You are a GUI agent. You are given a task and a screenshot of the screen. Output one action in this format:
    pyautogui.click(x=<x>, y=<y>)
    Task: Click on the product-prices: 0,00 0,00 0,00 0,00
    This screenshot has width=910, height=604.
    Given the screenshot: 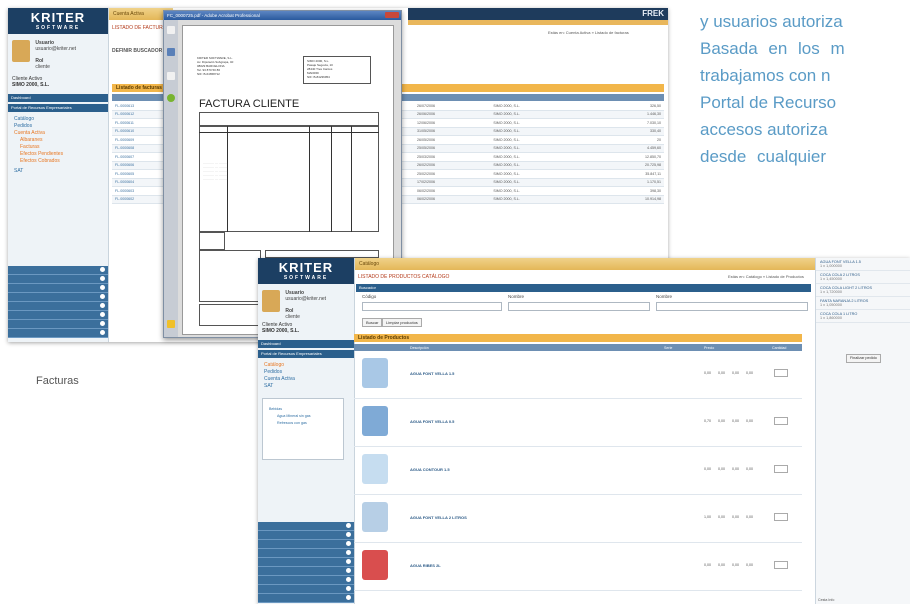 What is the action you would take?
    pyautogui.click(x=728, y=565)
    